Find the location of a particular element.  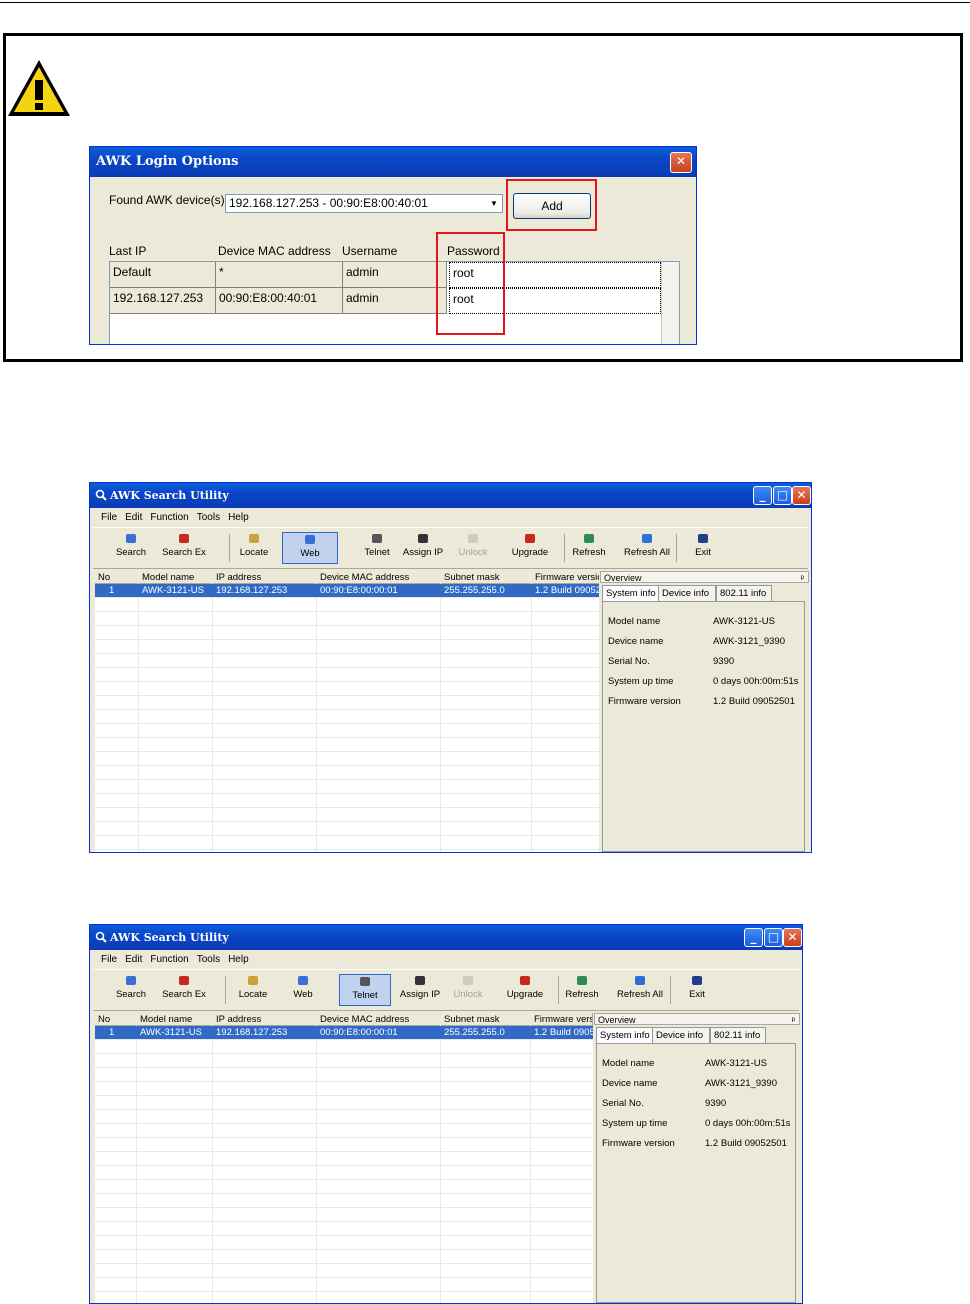

table-cell: 192.168.127.253 is located at coordinates (252, 1032).